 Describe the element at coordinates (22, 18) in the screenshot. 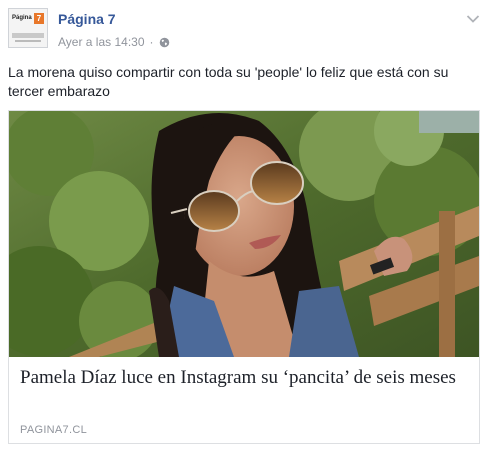

I see `avatar-logo-text: Página` at that location.